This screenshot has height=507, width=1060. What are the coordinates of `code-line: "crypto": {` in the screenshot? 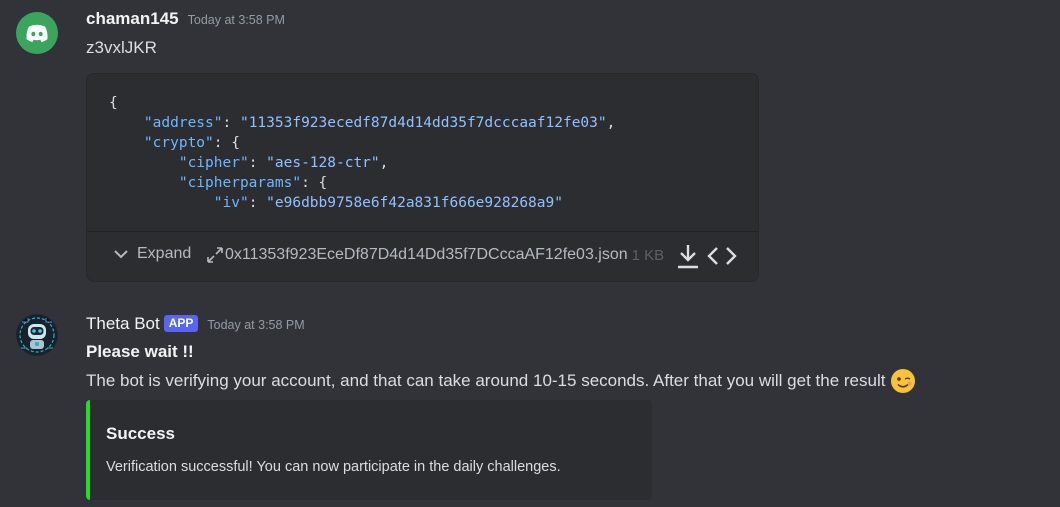 It's located at (191, 143).